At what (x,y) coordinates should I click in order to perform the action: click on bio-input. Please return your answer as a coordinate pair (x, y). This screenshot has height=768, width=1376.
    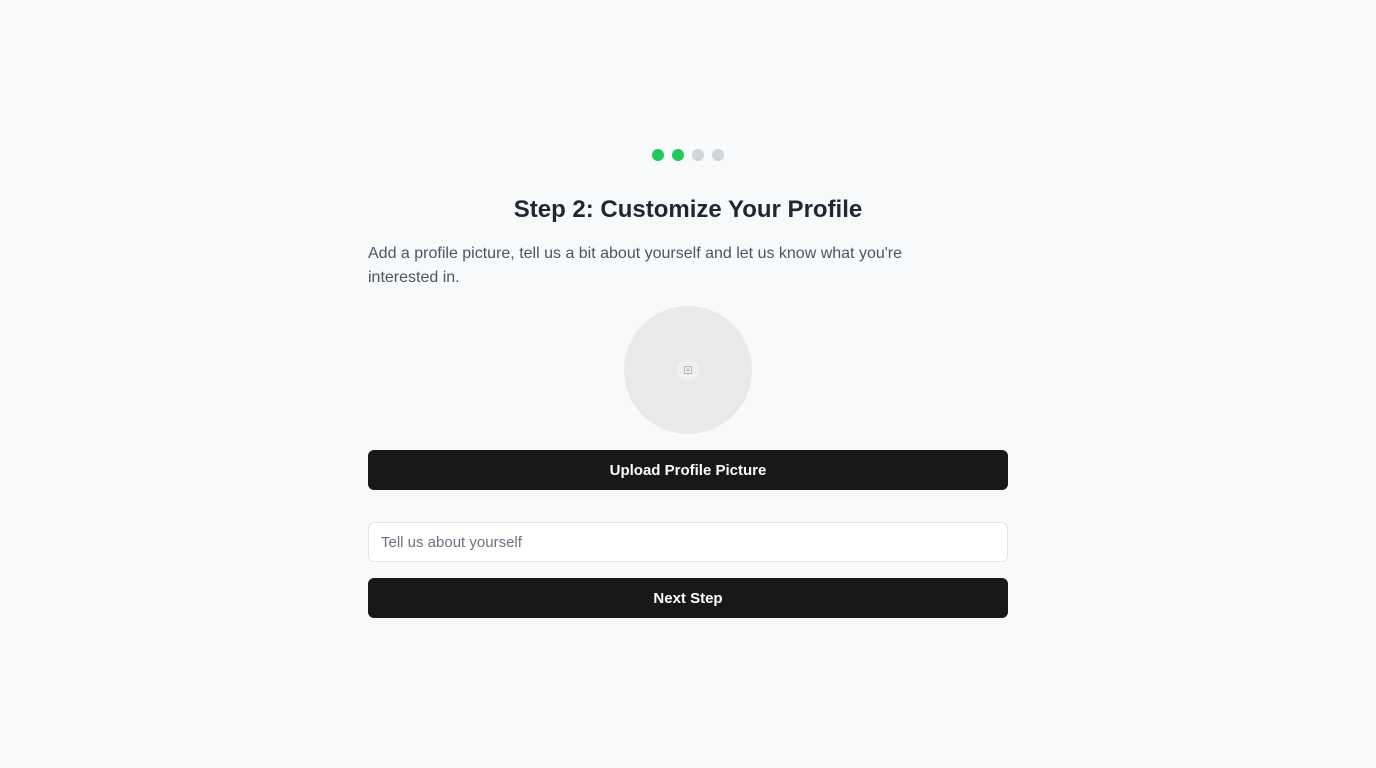
    Looking at the image, I should click on (688, 542).